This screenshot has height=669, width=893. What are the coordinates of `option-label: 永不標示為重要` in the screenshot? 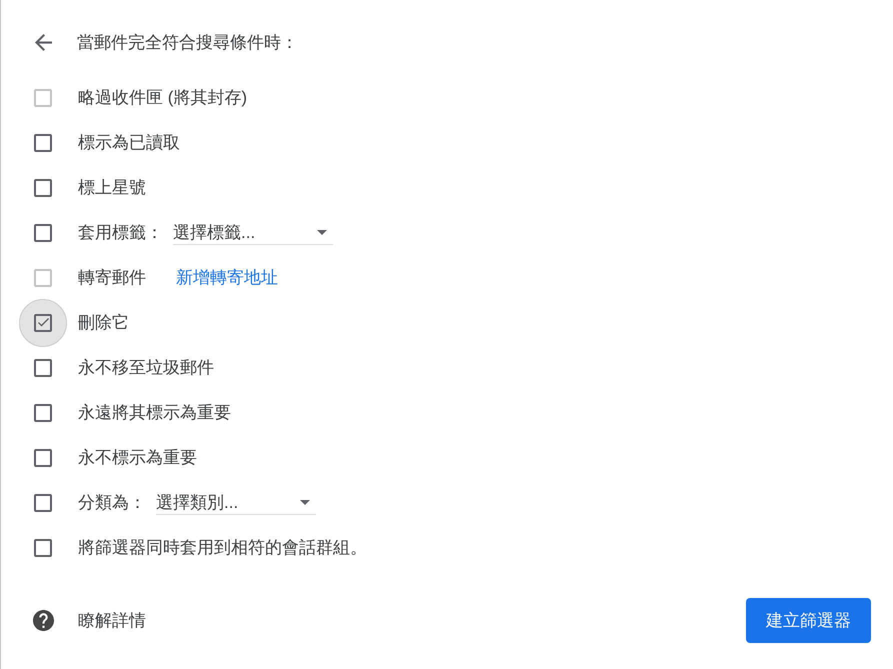 It's located at (137, 458).